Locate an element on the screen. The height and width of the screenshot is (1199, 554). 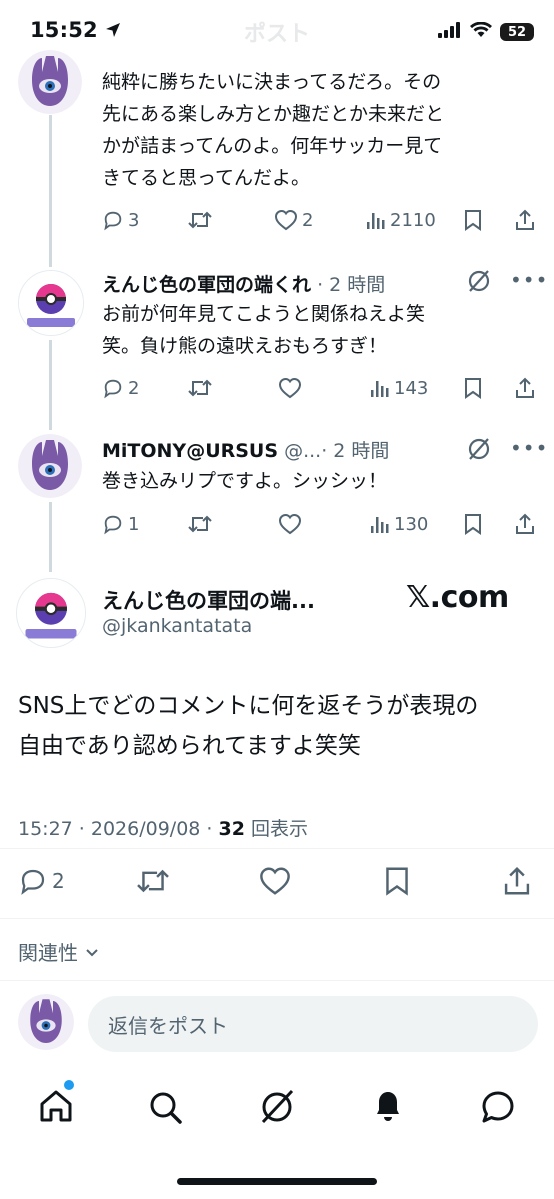
nav-notifications is located at coordinates (388, 1108).